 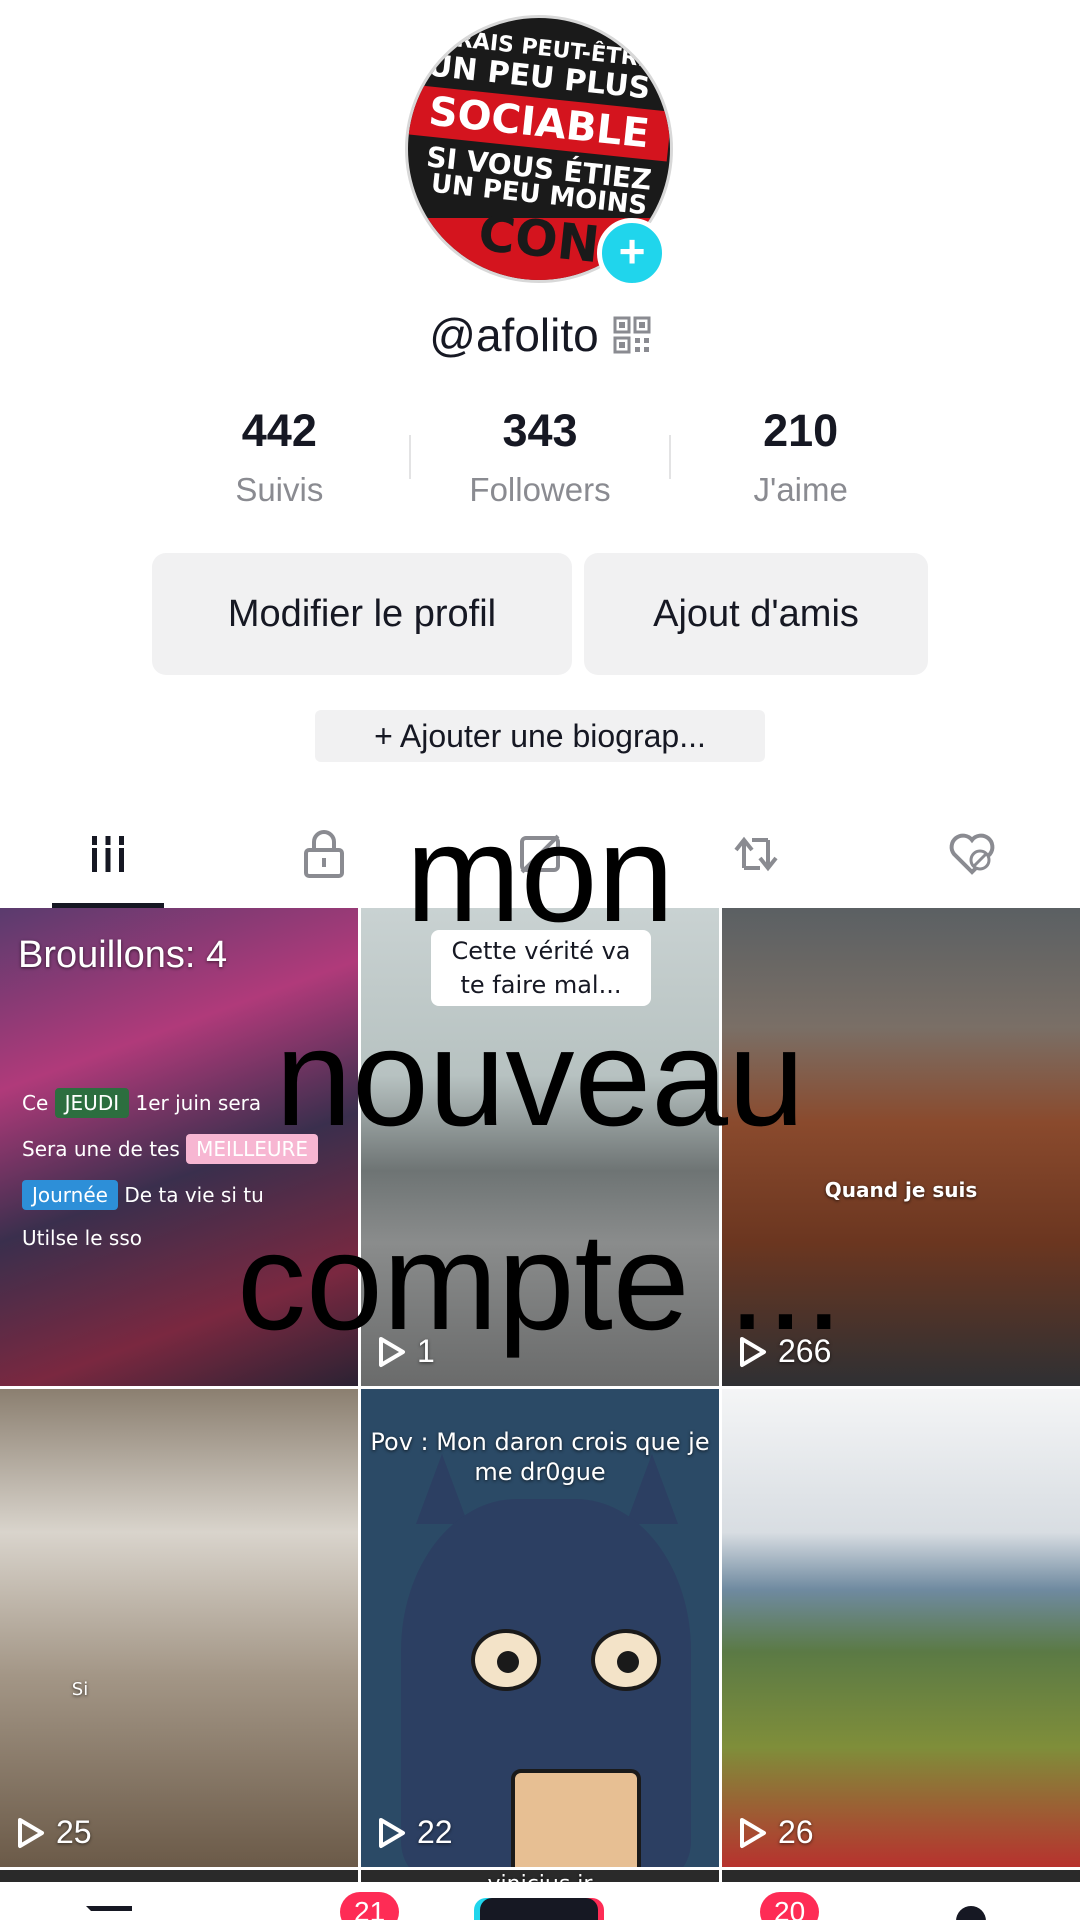 What do you see at coordinates (54, 1832) in the screenshot?
I see `view-count: 25` at bounding box center [54, 1832].